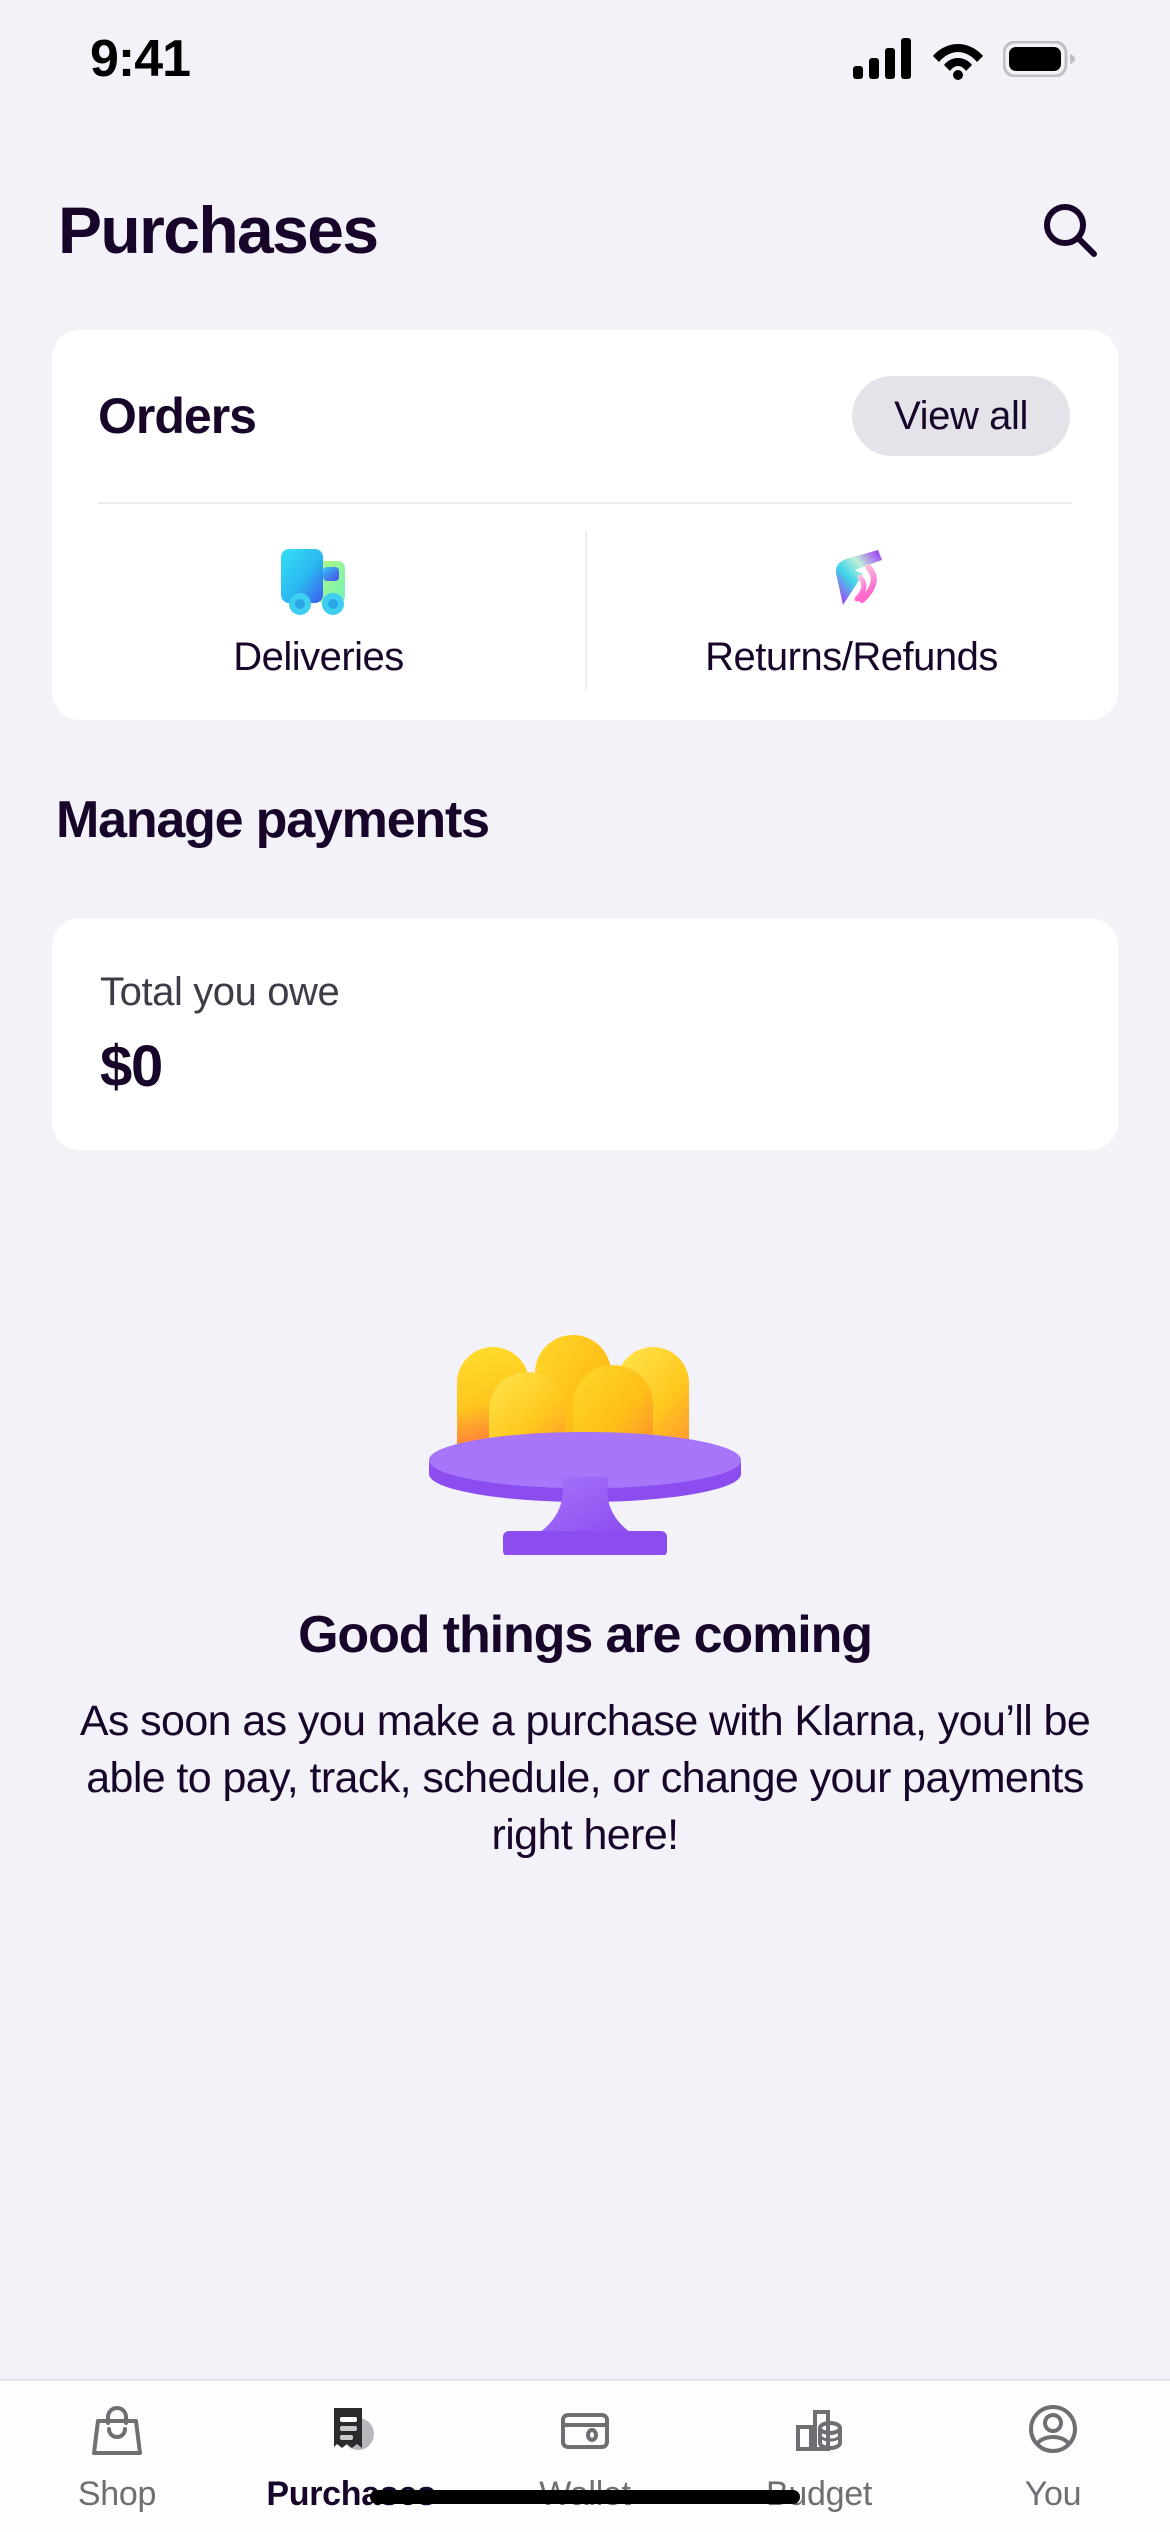  I want to click on view-all-button: View all, so click(961, 416).